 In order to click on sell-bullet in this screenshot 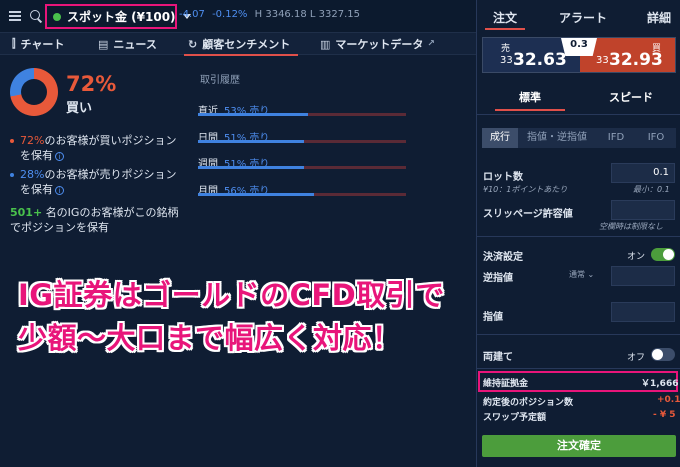, I will do `click(12, 175)`.